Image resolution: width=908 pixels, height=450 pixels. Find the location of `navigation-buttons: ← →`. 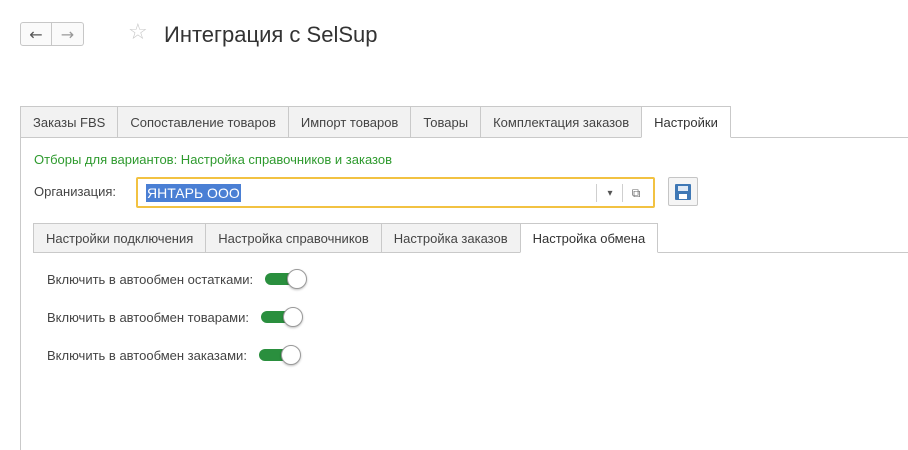

navigation-buttons: ← → is located at coordinates (52, 34).